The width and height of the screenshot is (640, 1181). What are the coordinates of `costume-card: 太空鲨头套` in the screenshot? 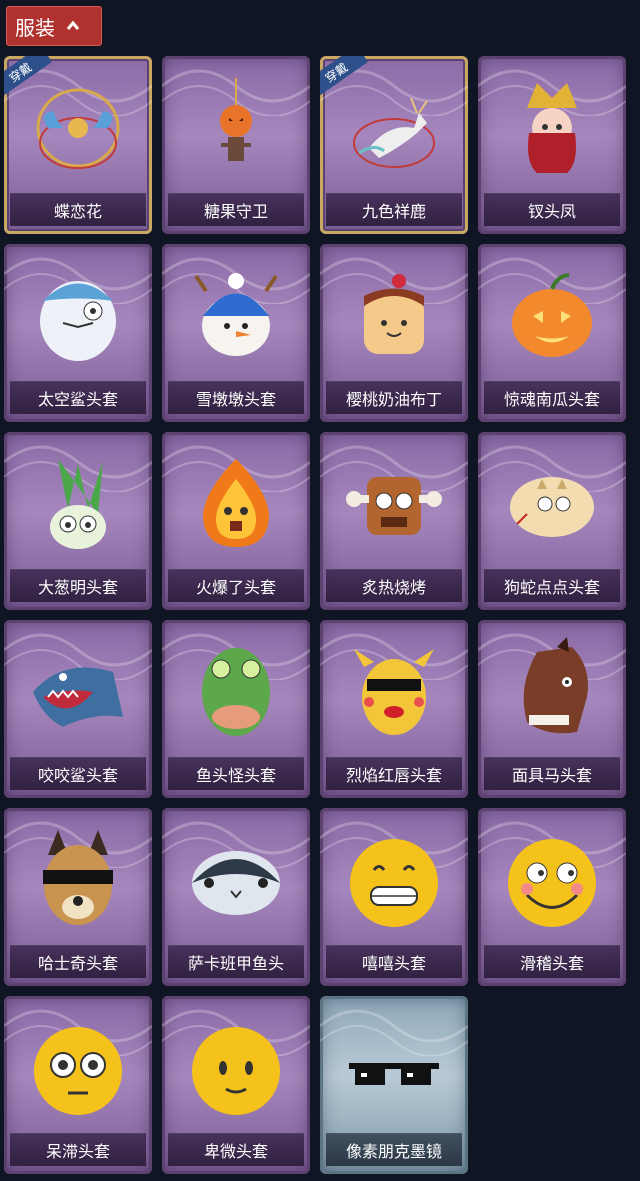 It's located at (78, 333).